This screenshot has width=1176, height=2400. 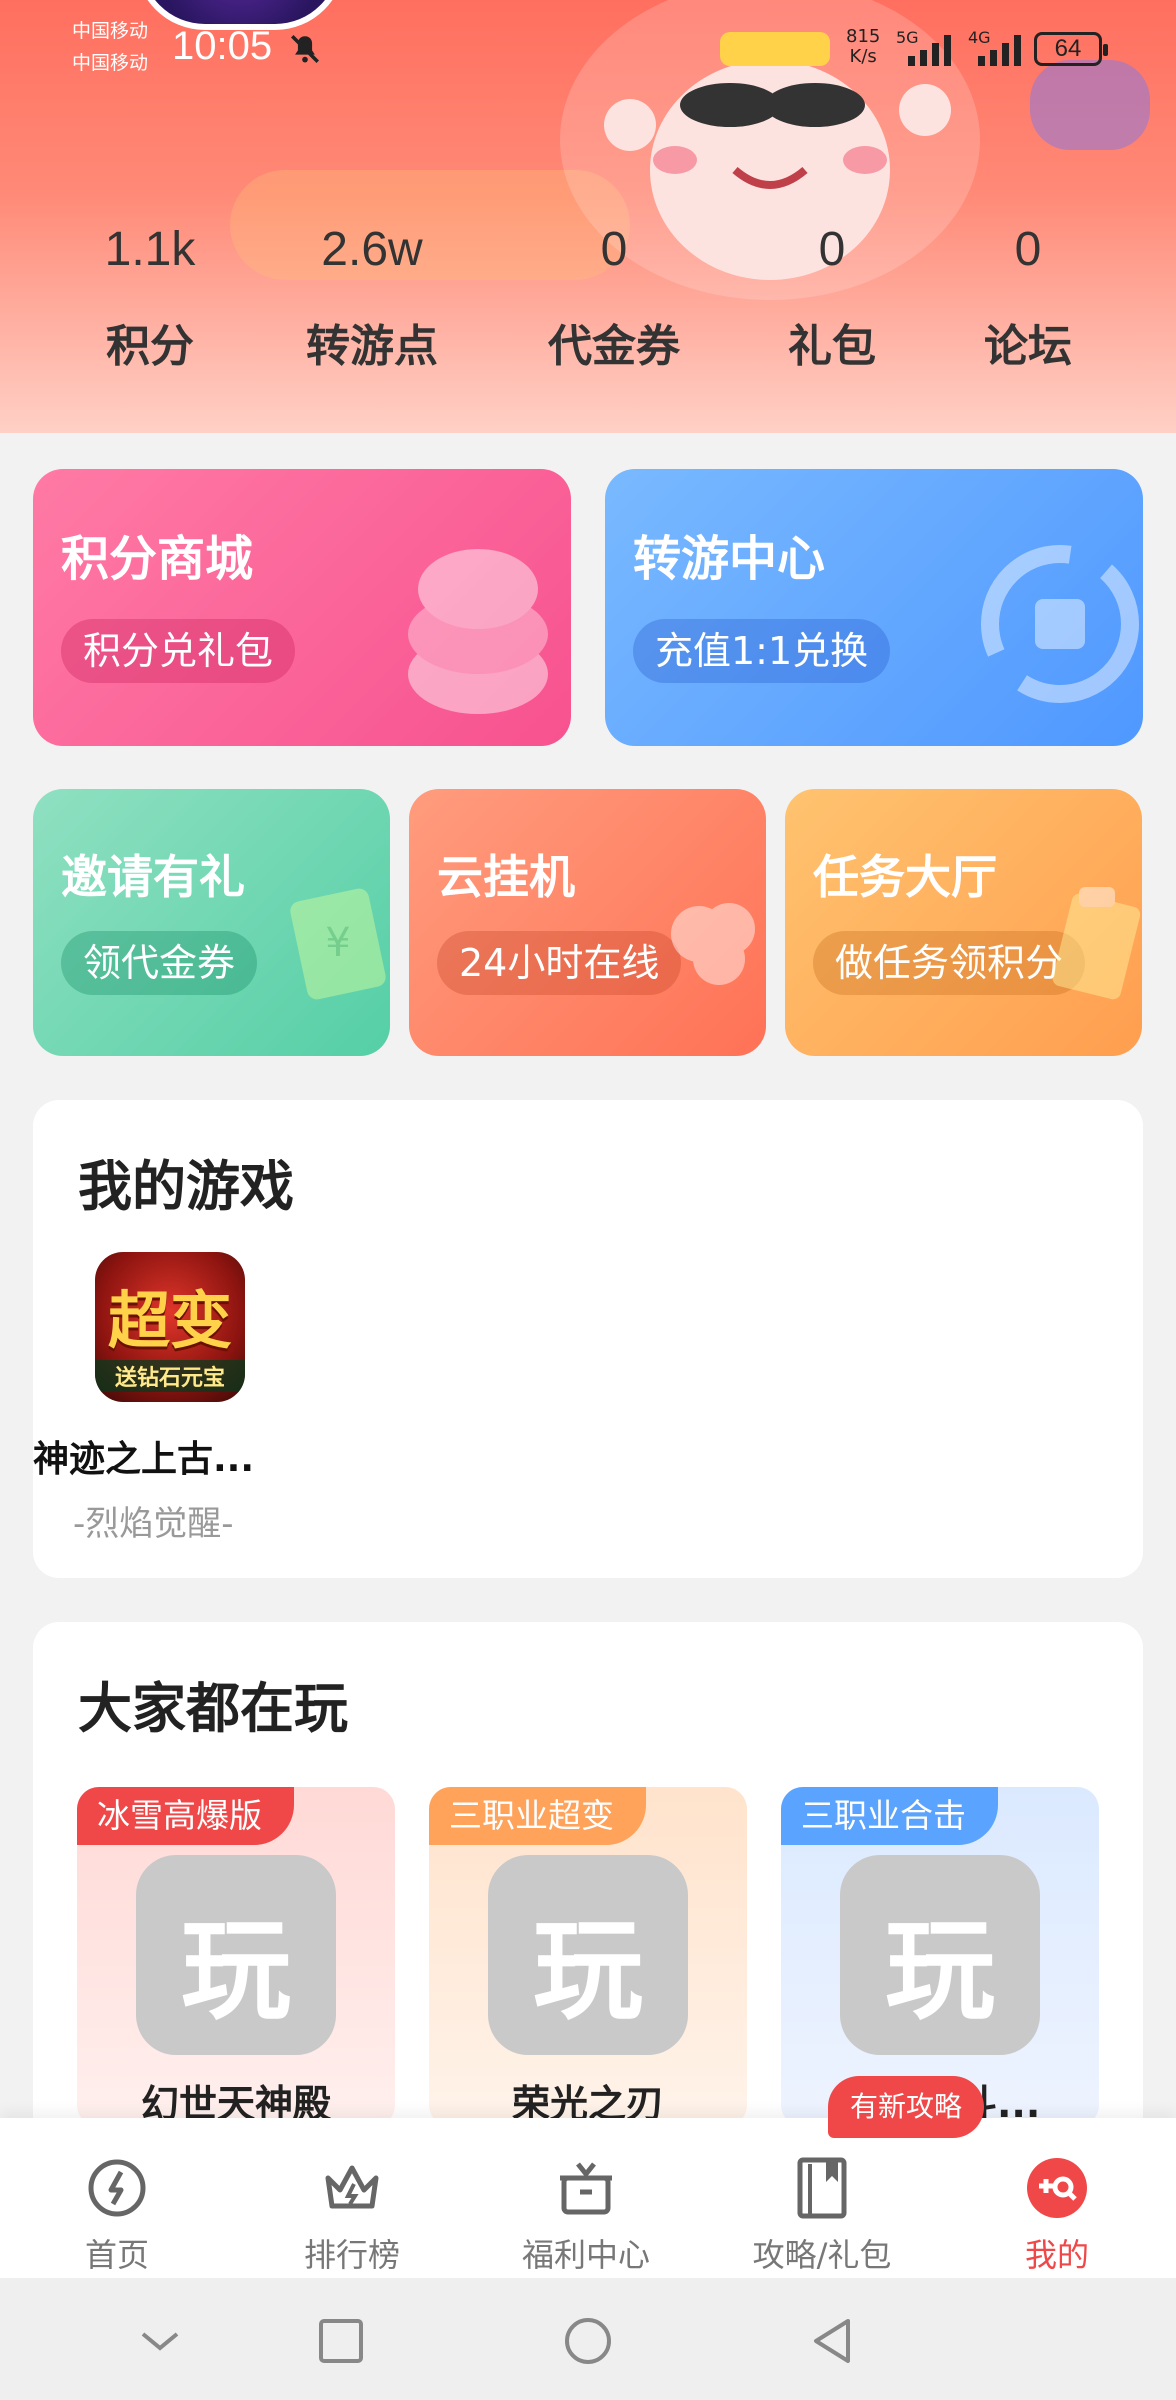 I want to click on gift-icon, so click(x=586, y=2188).